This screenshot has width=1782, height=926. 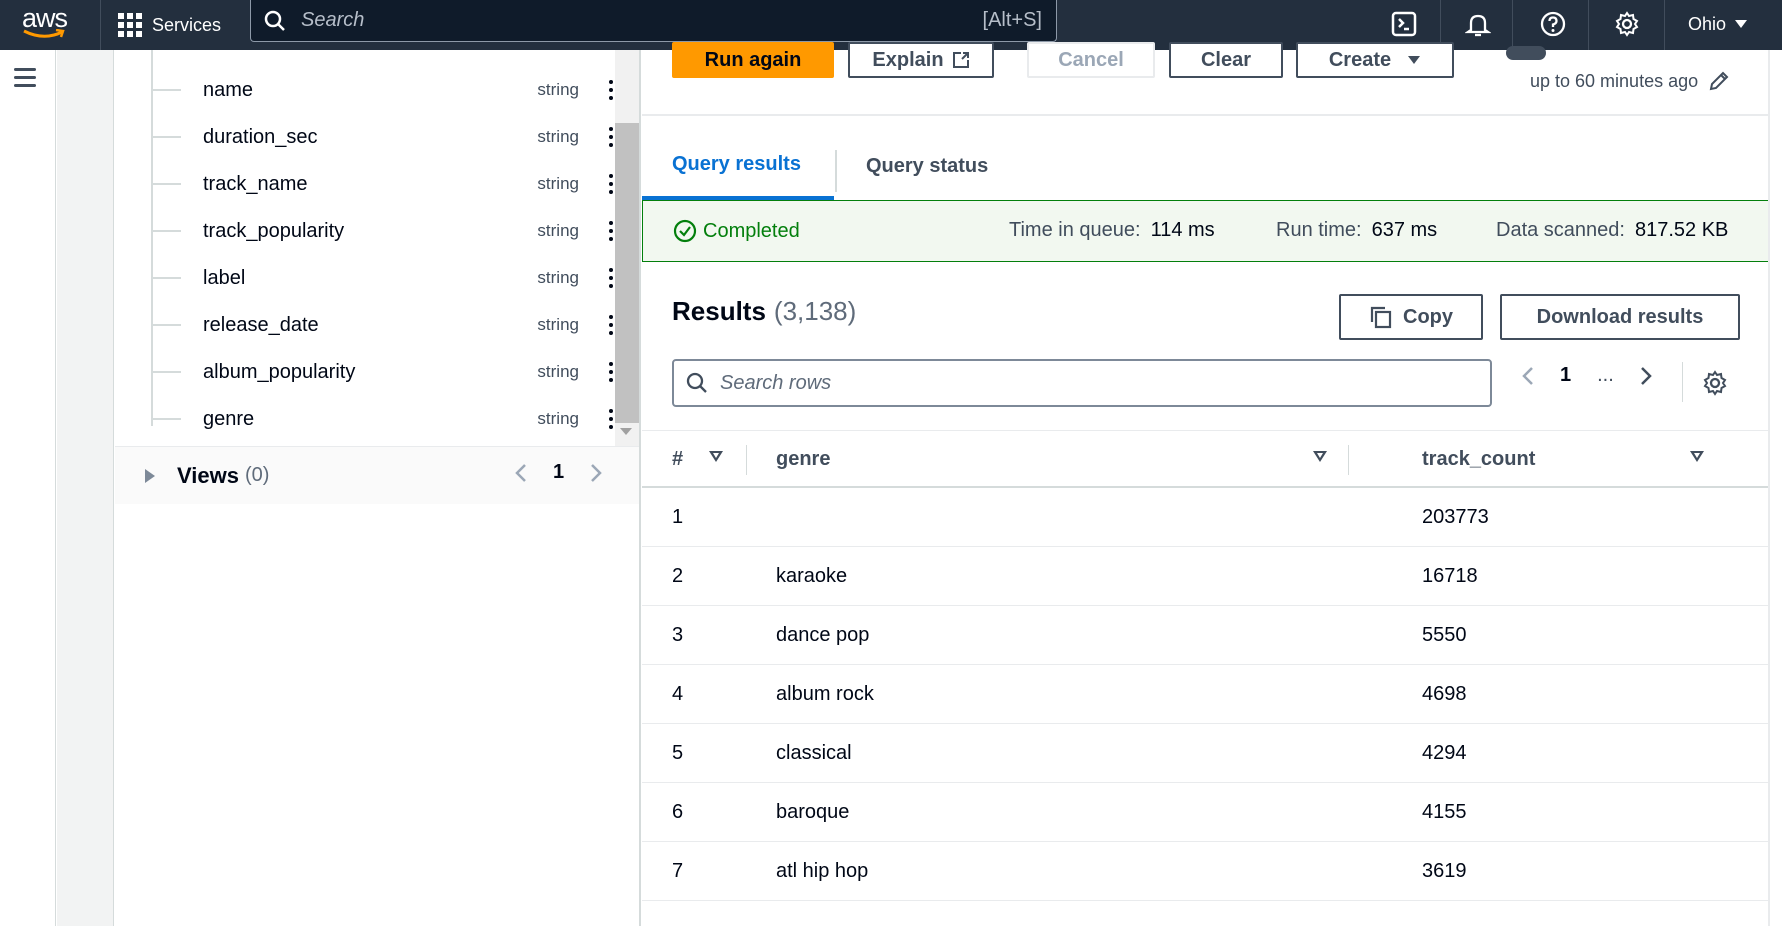 I want to click on clear-button: Clear, so click(x=1226, y=60).